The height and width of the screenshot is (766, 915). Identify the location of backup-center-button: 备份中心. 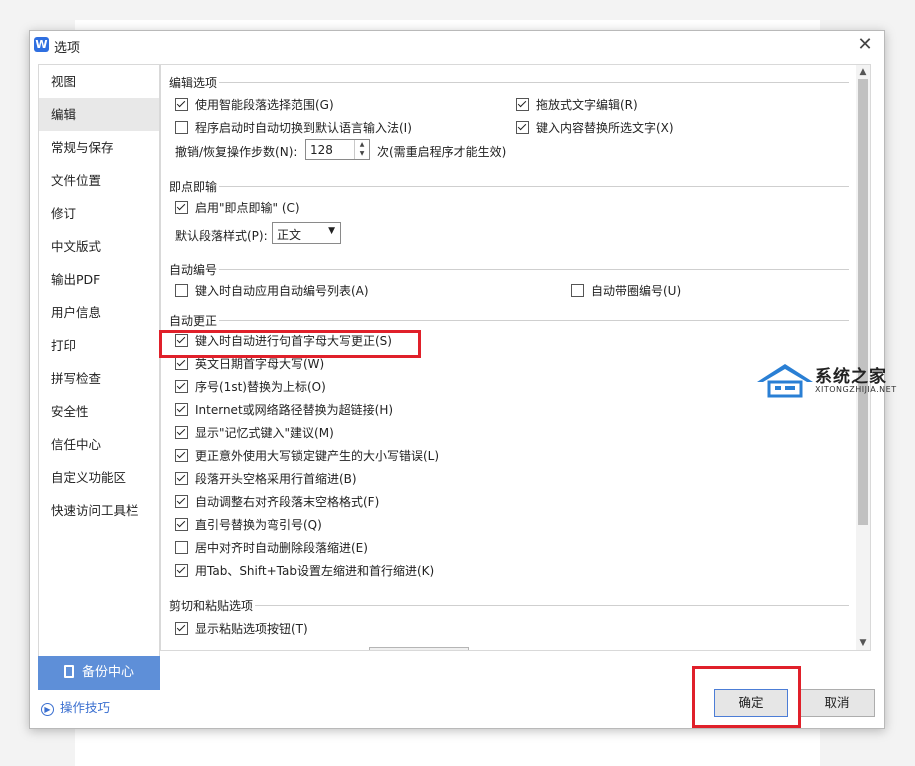
(99, 673).